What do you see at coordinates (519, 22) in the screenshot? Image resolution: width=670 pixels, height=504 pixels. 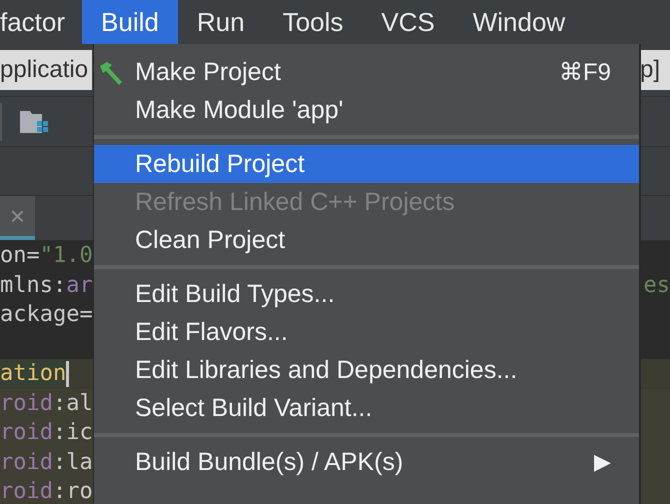 I see `menu-bar-item: Window` at bounding box center [519, 22].